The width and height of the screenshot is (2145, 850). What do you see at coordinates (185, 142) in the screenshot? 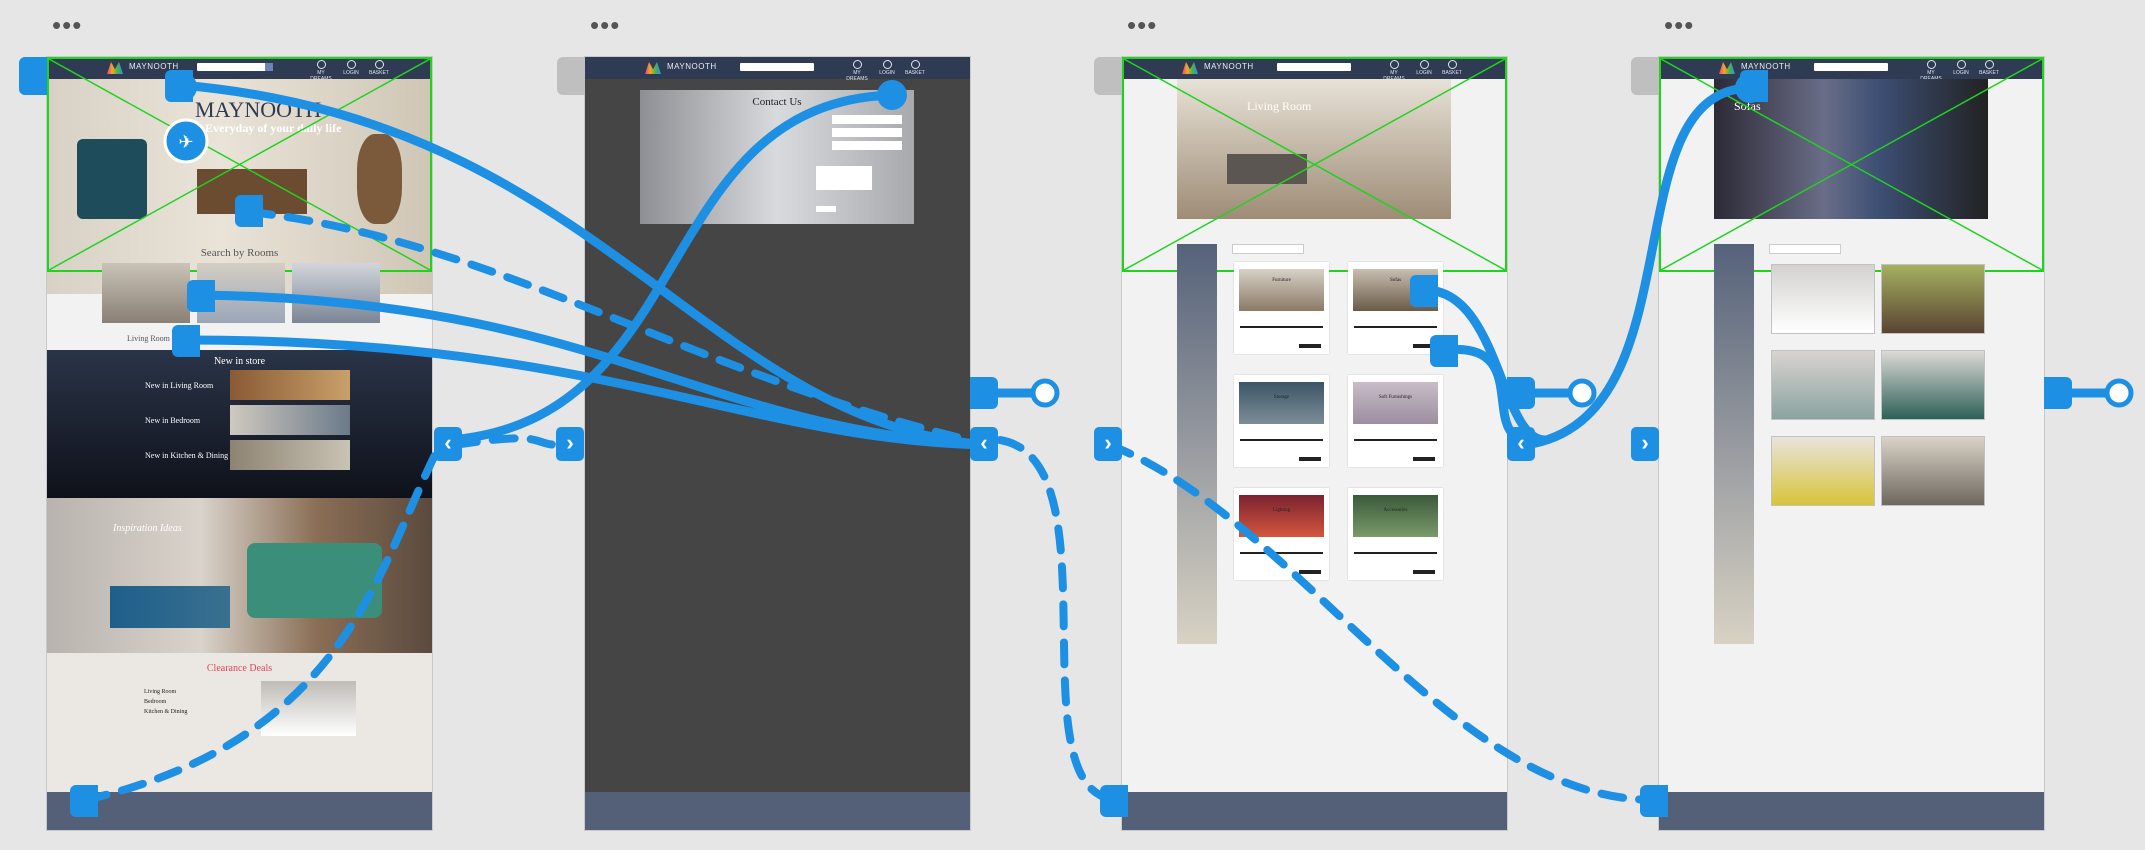
I see `pin-icon: ✈` at bounding box center [185, 142].